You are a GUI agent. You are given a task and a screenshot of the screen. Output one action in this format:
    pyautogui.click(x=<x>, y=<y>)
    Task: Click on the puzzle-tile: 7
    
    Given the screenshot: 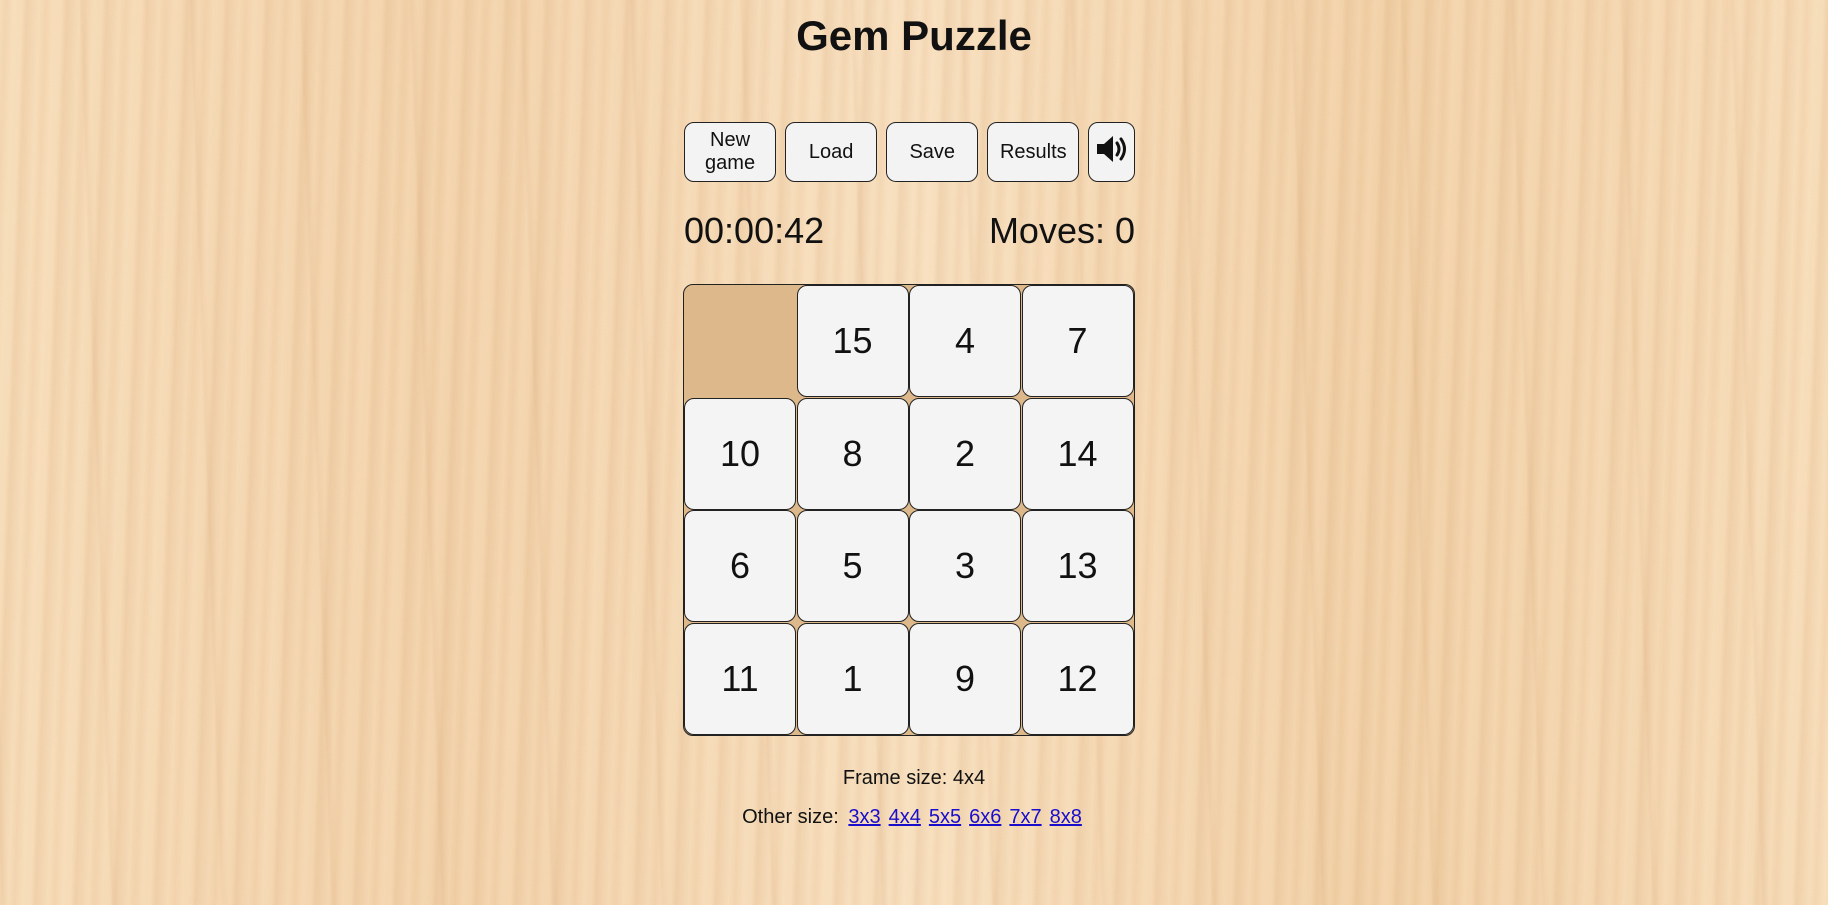 What is the action you would take?
    pyautogui.click(x=1077, y=341)
    